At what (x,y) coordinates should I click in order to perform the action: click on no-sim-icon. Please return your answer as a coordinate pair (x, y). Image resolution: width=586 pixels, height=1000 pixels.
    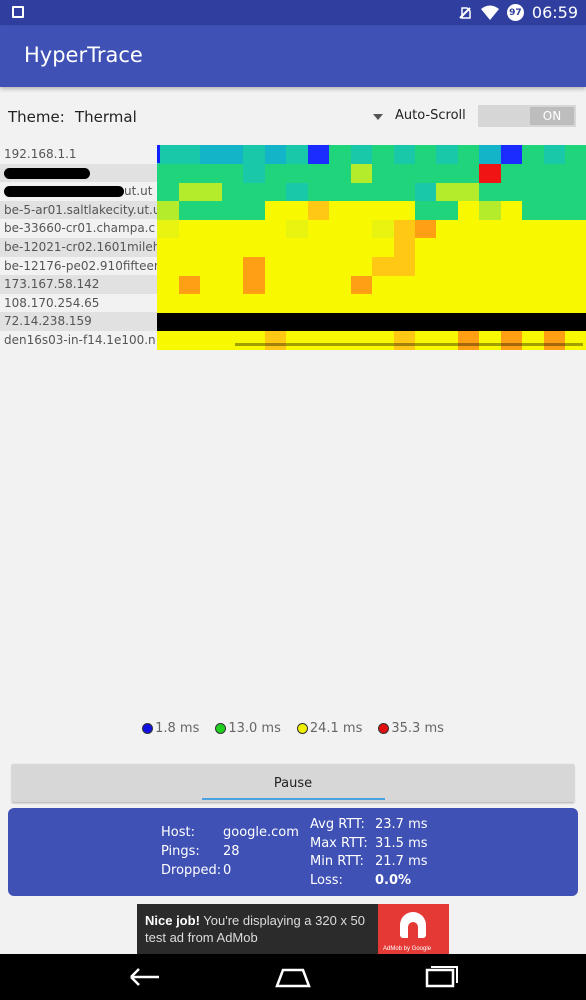
    Looking at the image, I should click on (465, 12).